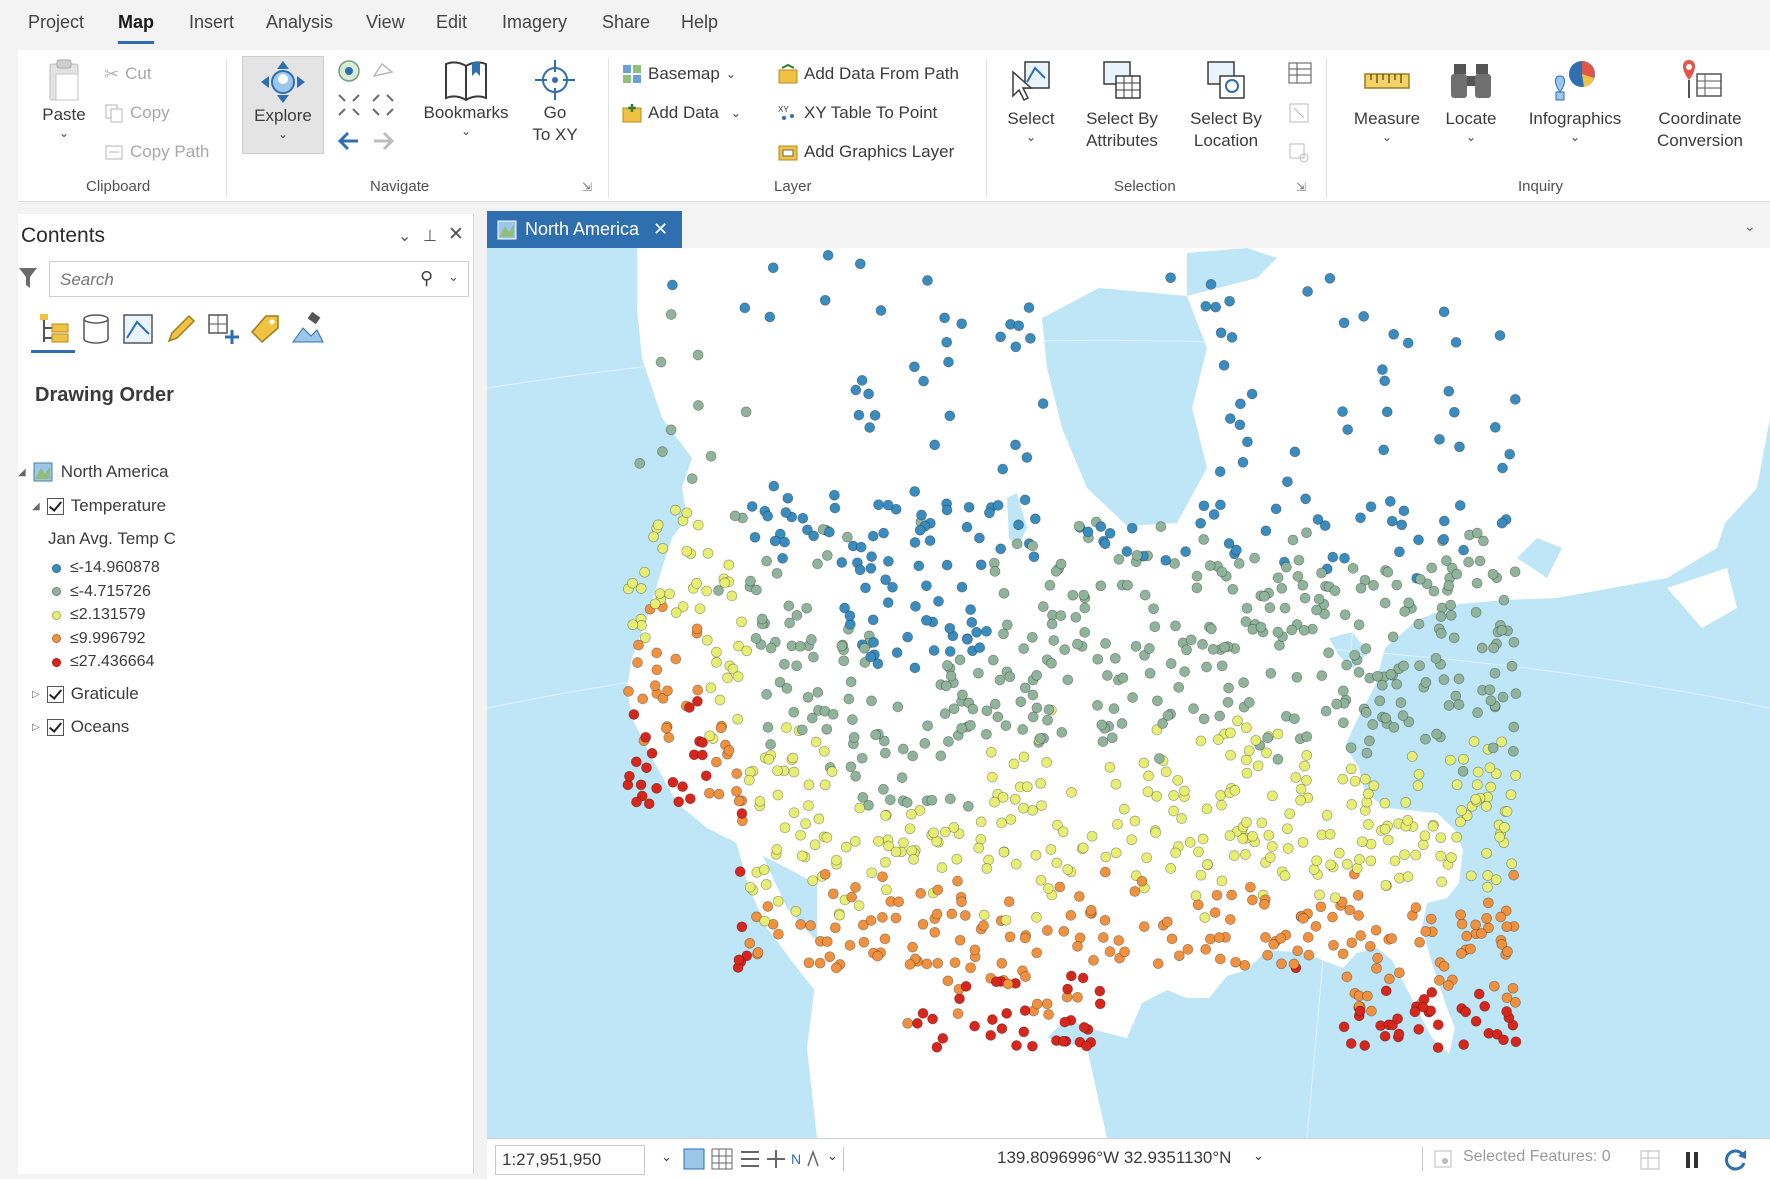 The width and height of the screenshot is (1770, 1179). What do you see at coordinates (80, 727) in the screenshot?
I see `layer-oceans: ▷ Oceans` at bounding box center [80, 727].